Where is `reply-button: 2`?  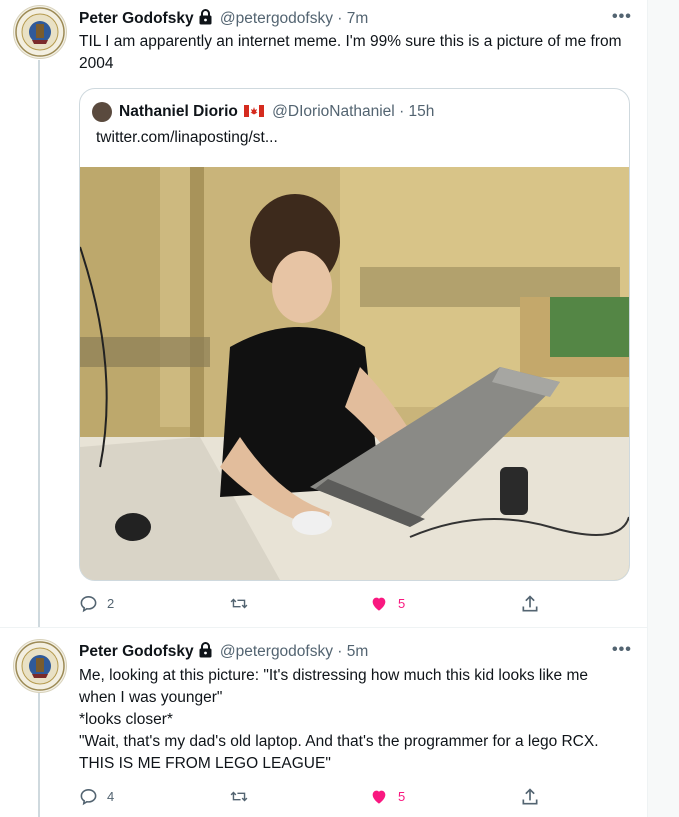 reply-button: 2 is located at coordinates (96, 603).